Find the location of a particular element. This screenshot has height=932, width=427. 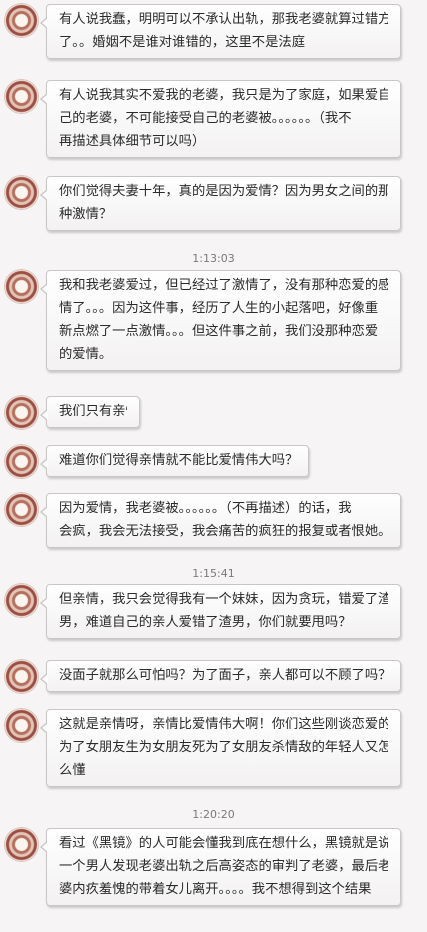

message-line: 有人说我蠢，明明可以不承认出轨，那我老婆就算过错方 is located at coordinates (223, 19).